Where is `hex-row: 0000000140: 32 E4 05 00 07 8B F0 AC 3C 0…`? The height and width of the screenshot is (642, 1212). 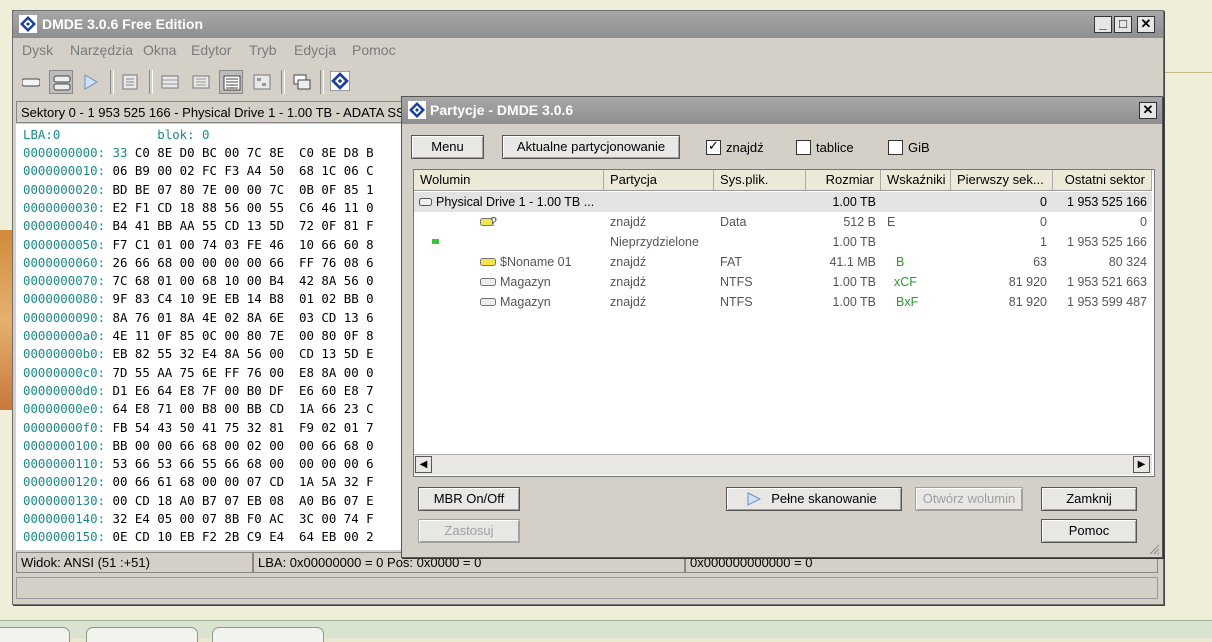 hex-row: 0000000140: 32 E4 05 00 07 8B F0 AC 3C 0… is located at coordinates (198, 518).